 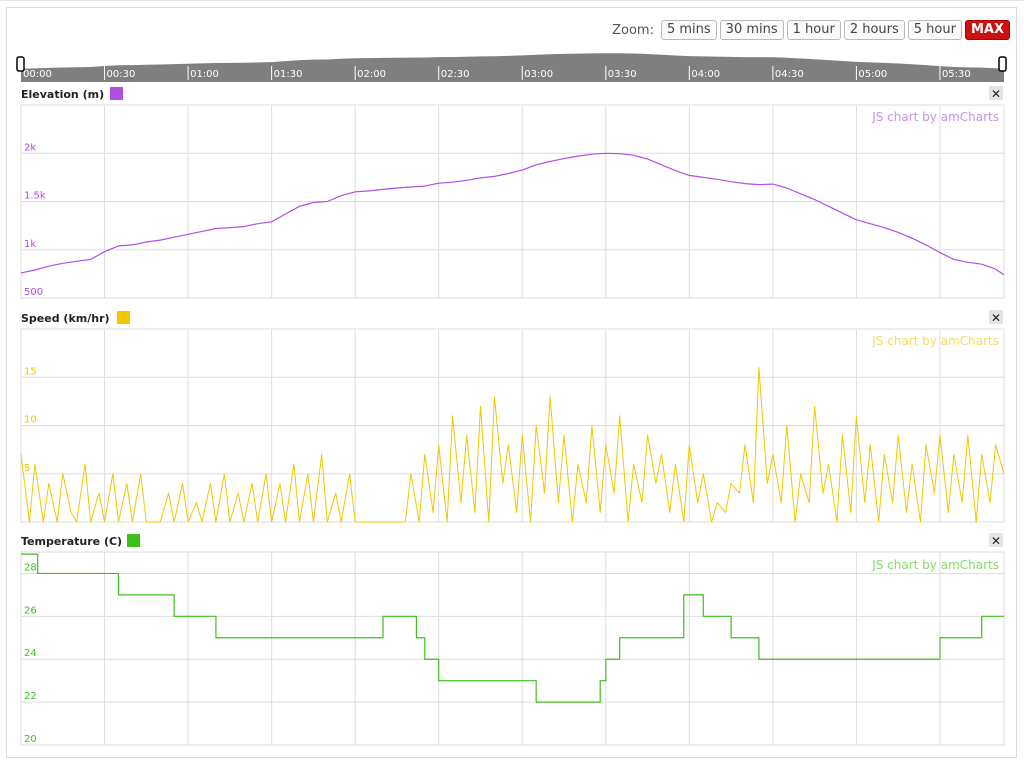 I want to click on navigator-tick-label: 00:00, so click(x=37, y=74).